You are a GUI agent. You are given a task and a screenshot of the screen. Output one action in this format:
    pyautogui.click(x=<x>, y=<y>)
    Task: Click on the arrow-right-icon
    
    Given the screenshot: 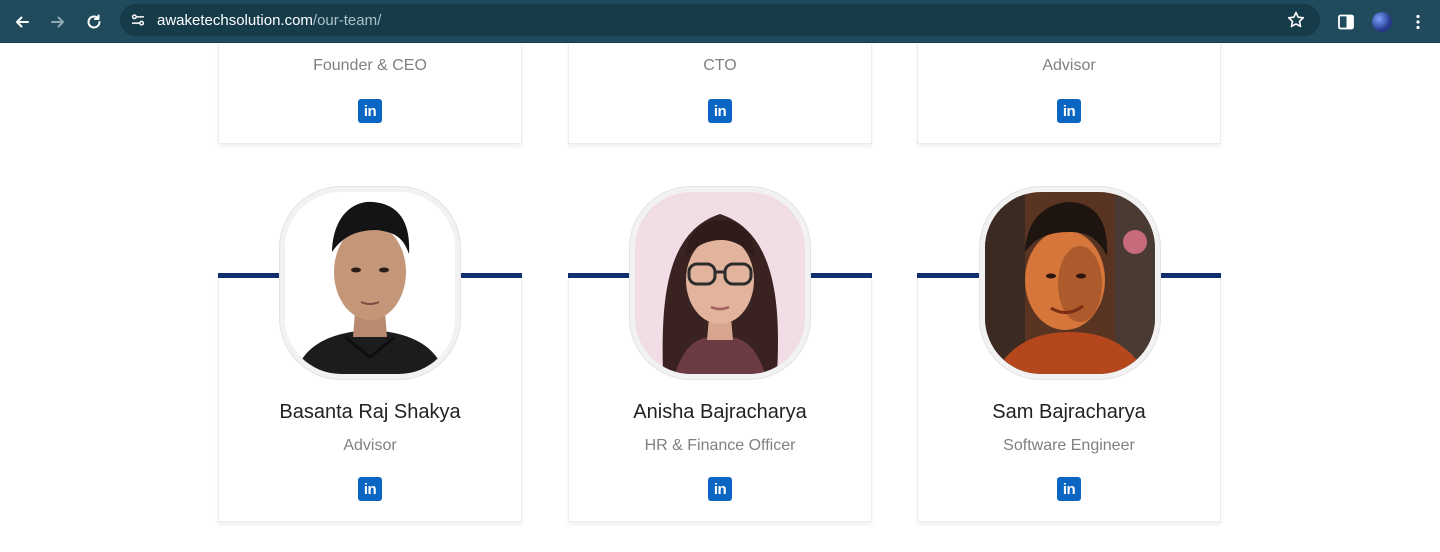 What is the action you would take?
    pyautogui.click(x=57, y=22)
    